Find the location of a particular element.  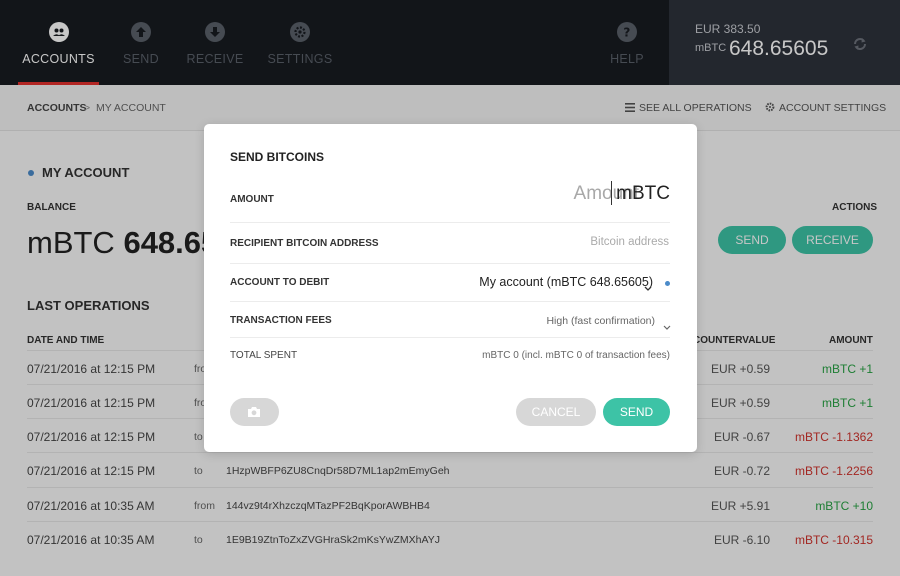

amount-label: AMOUNT is located at coordinates (252, 199).